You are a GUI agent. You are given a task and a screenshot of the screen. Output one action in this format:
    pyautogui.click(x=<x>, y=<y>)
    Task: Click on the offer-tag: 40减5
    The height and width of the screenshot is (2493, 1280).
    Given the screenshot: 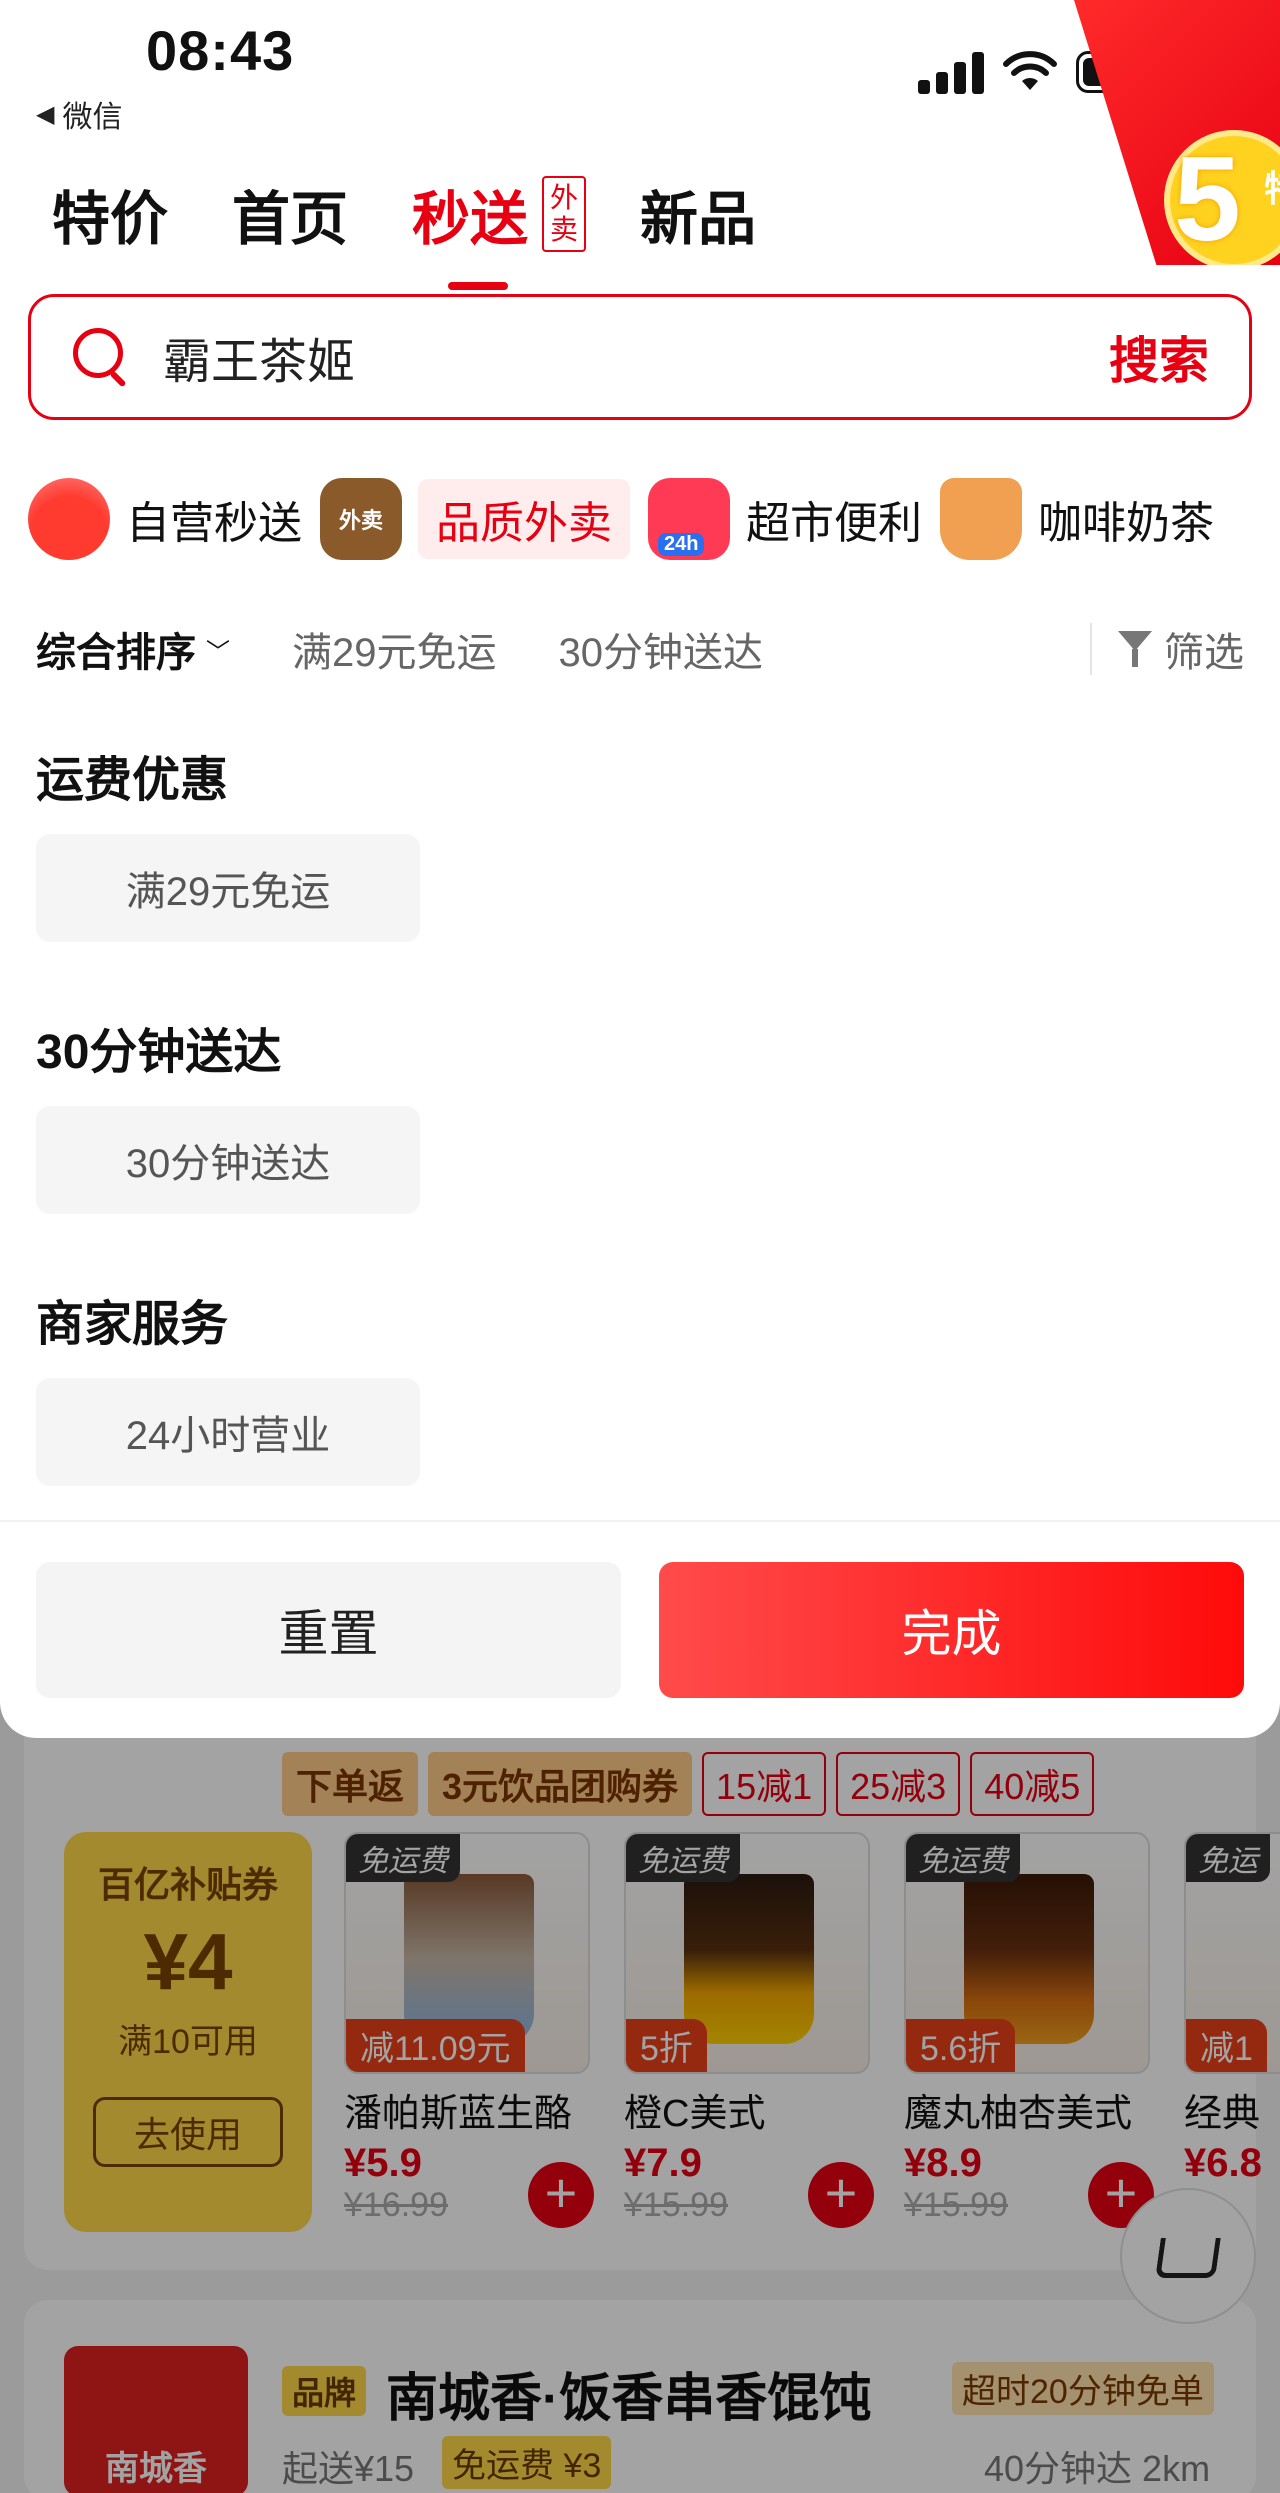 What is the action you would take?
    pyautogui.click(x=1032, y=1784)
    